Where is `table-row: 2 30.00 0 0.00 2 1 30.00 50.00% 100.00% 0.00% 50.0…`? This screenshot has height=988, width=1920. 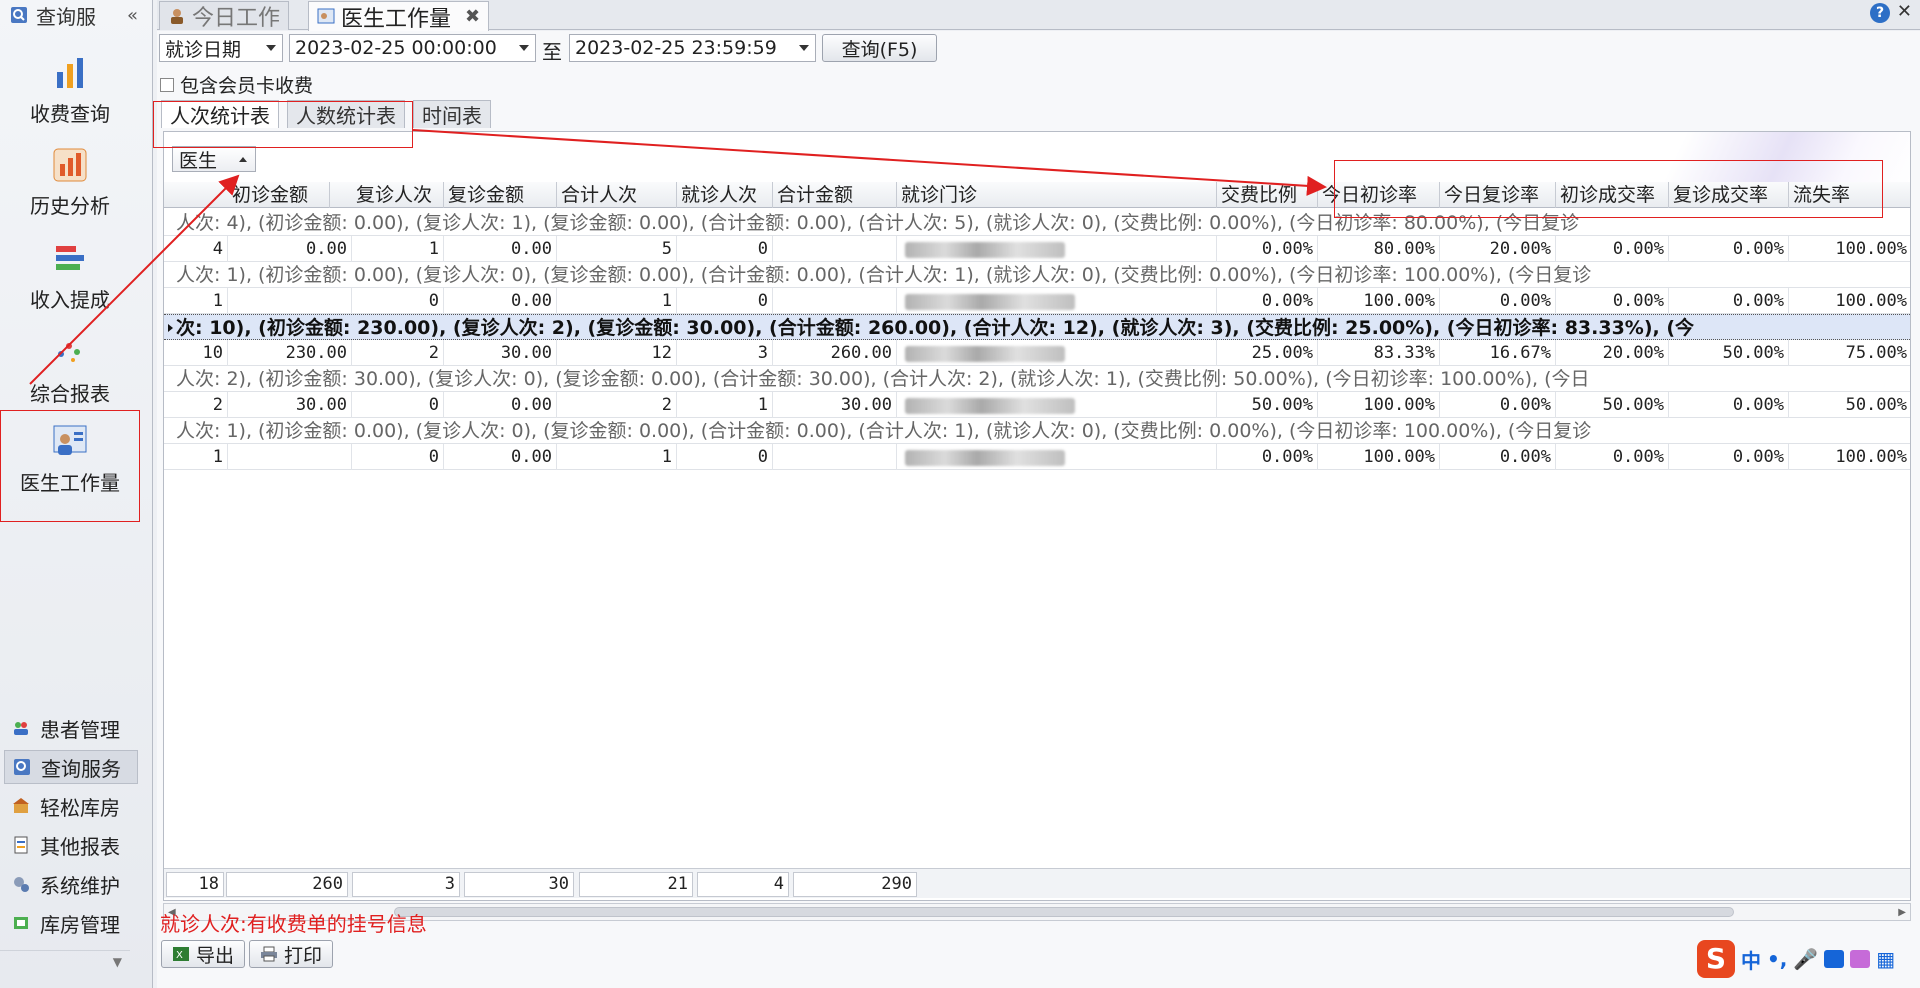 table-row: 2 30.00 0 0.00 2 1 30.00 50.00% 100.00% 0.00% 50.0… is located at coordinates (1037, 405).